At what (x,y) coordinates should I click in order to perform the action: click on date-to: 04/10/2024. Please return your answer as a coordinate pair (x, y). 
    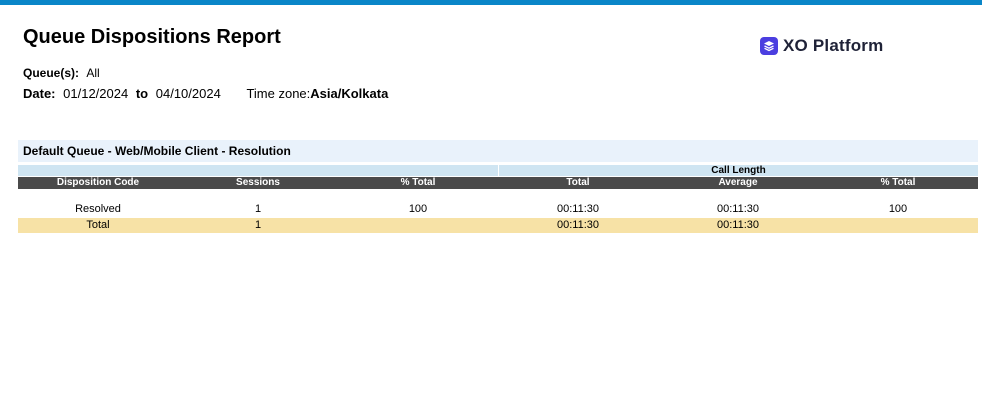
    Looking at the image, I should click on (188, 93).